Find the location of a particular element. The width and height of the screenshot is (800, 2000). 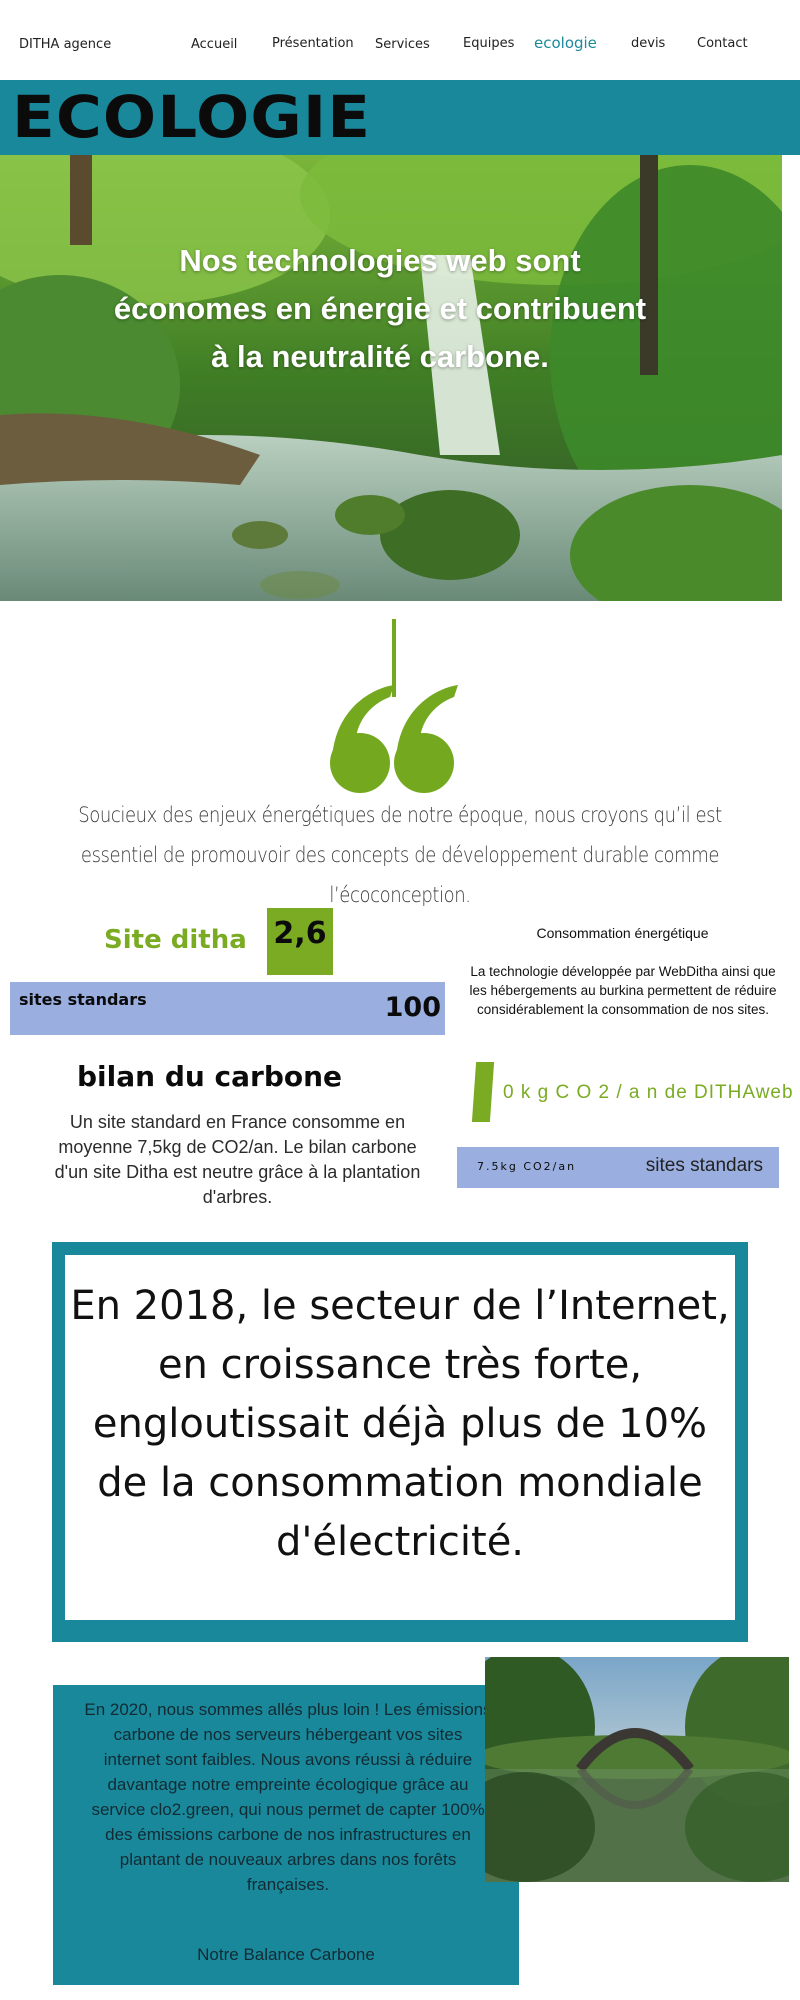

bridge-lake-photo is located at coordinates (637, 1769).